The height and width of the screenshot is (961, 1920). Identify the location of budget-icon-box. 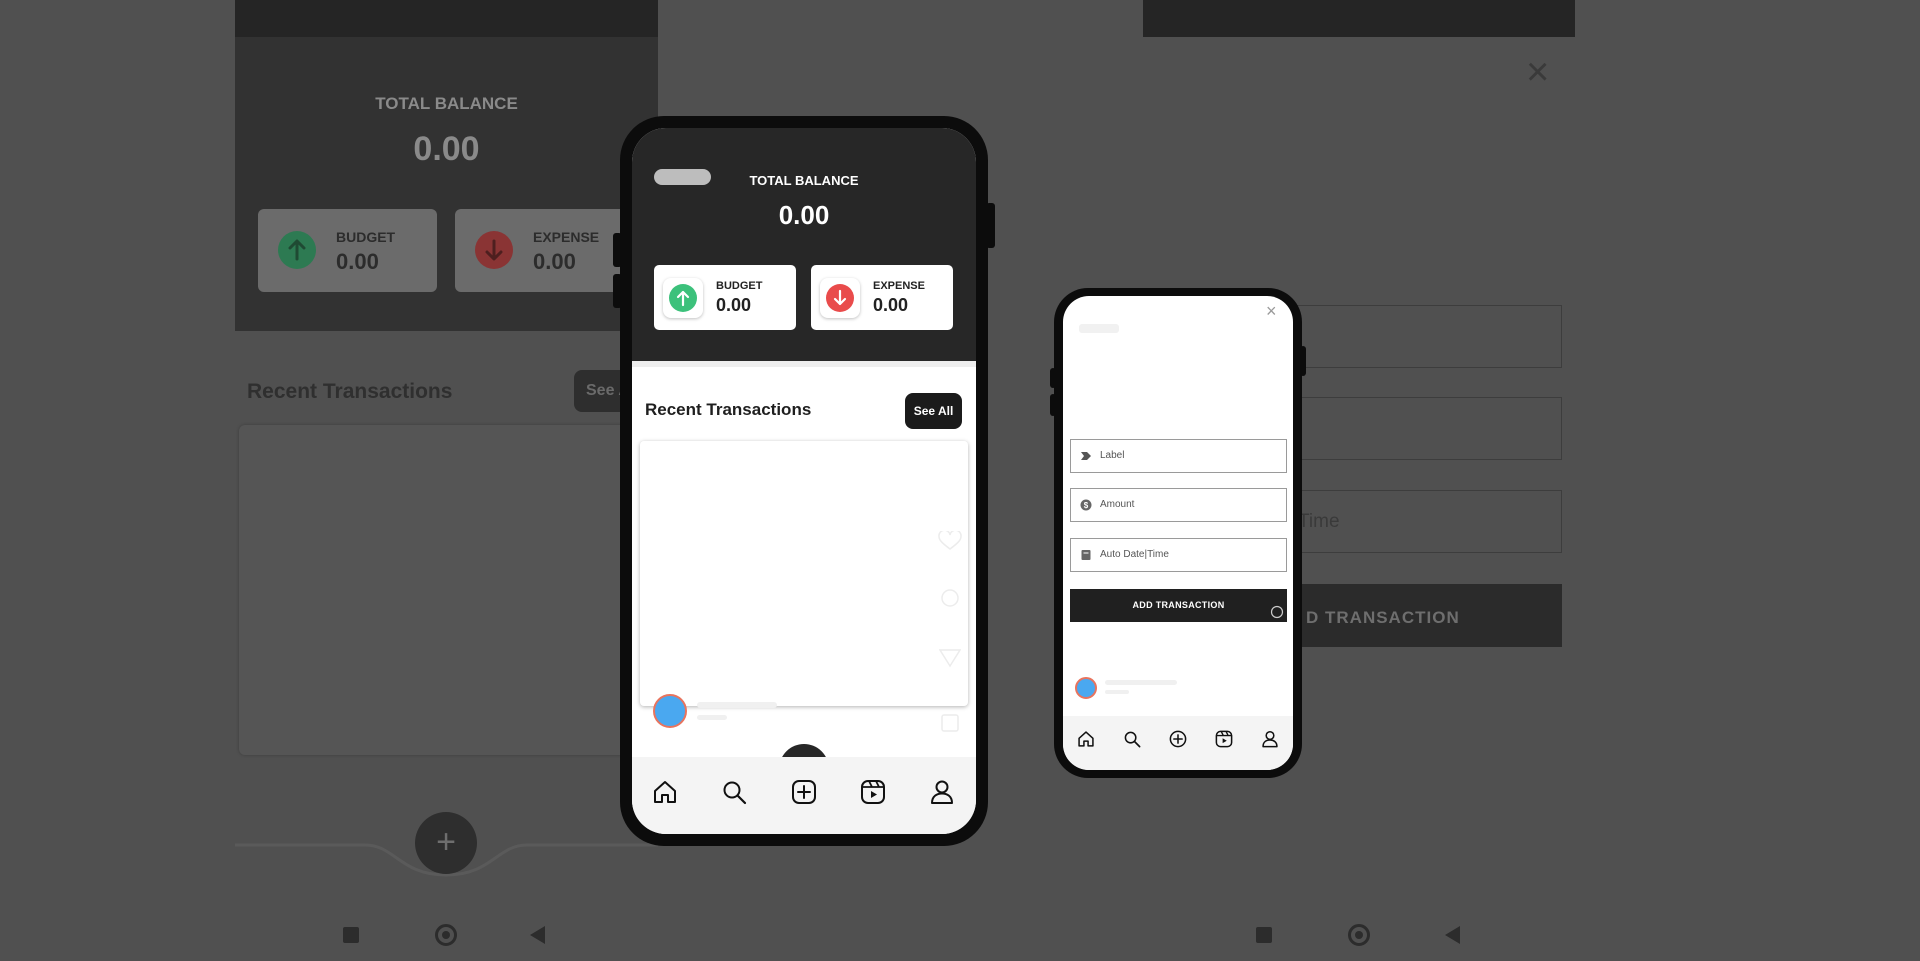
(683, 298).